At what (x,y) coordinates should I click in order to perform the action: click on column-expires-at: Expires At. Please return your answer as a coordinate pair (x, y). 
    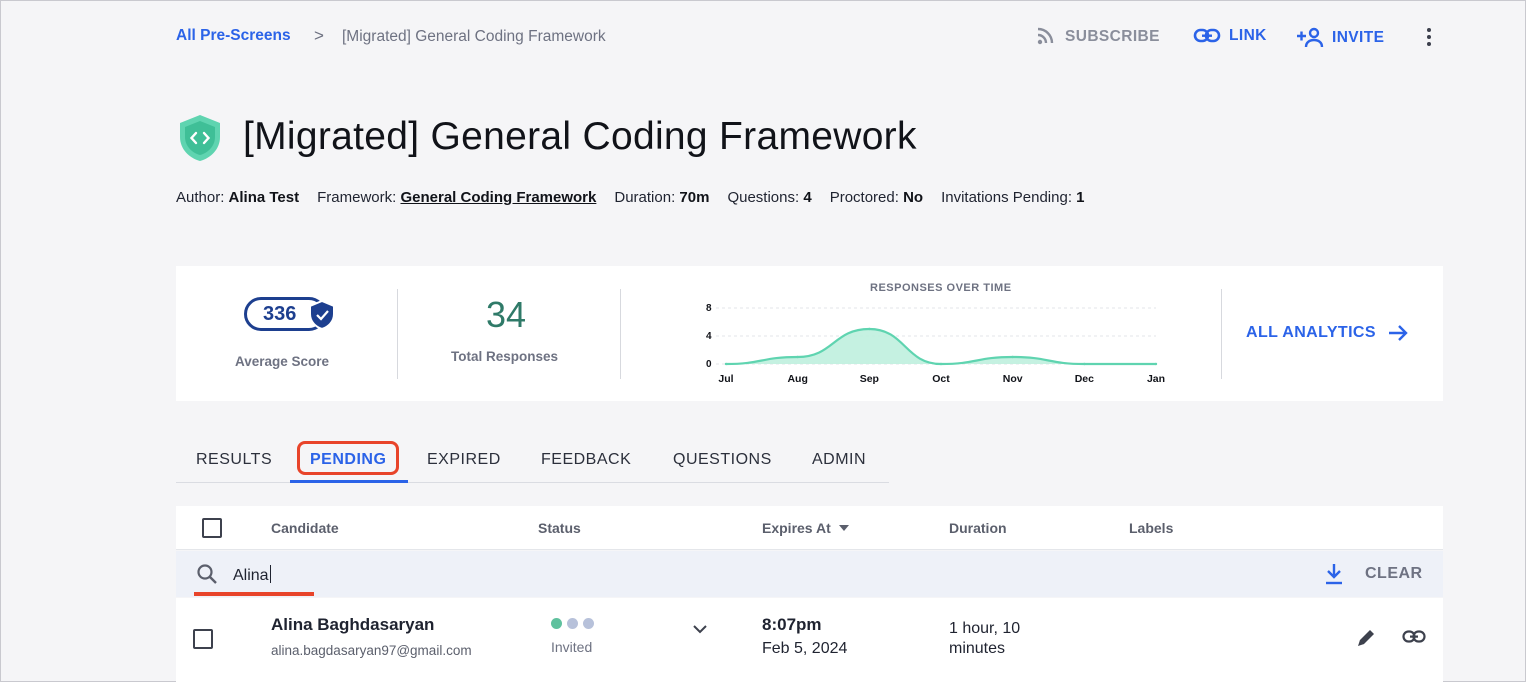
    Looking at the image, I should click on (805, 528).